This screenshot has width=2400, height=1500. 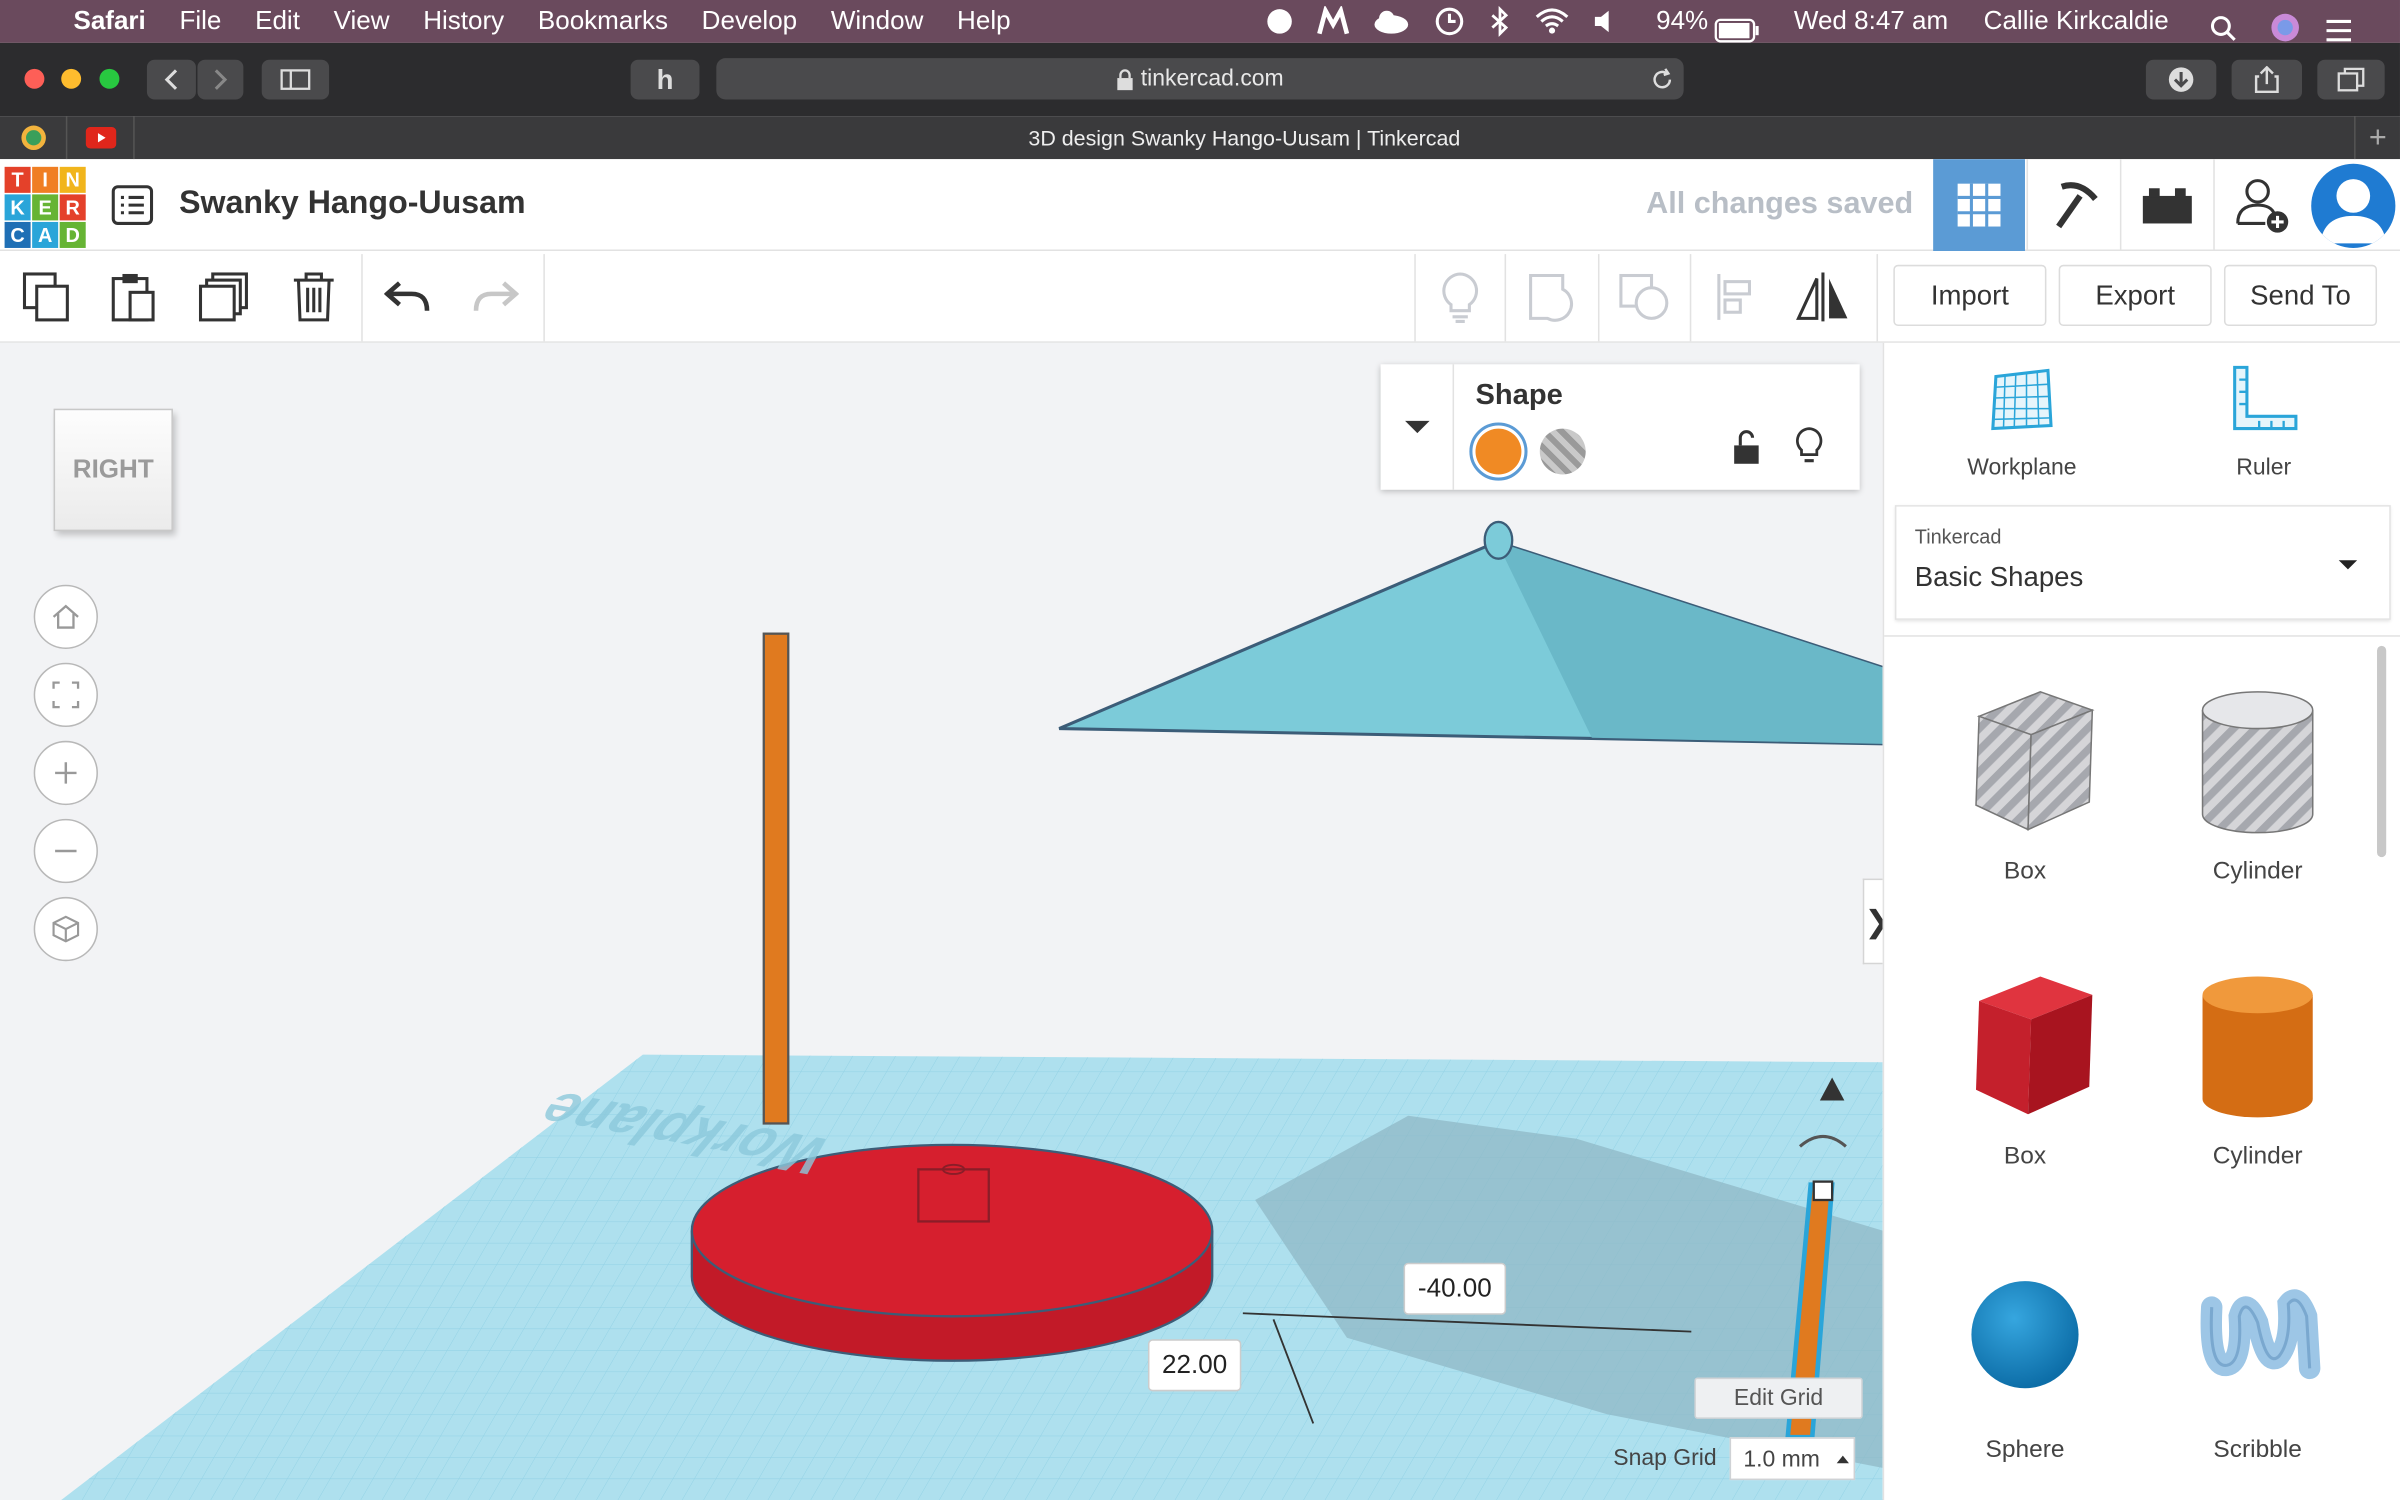 What do you see at coordinates (2300, 295) in the screenshot?
I see `send-to-button: Send To` at bounding box center [2300, 295].